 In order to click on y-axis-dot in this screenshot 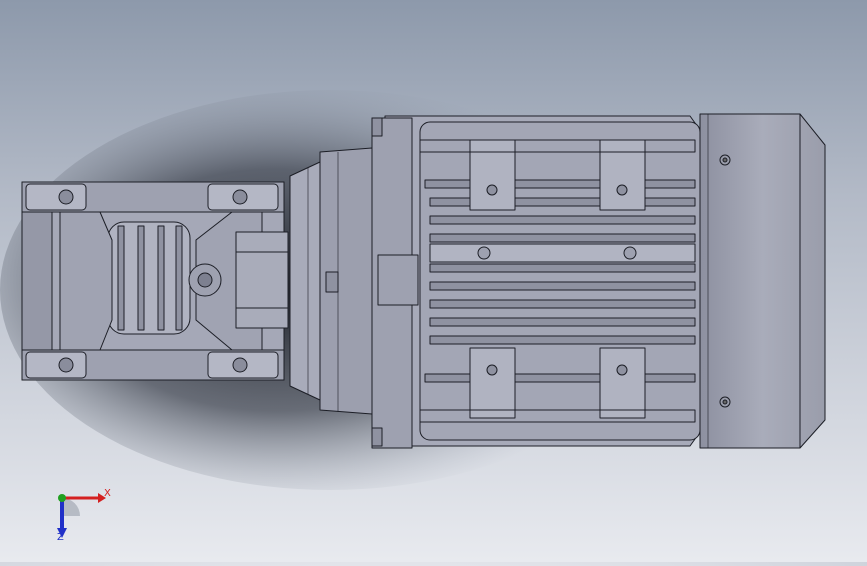, I will do `click(62, 498)`.